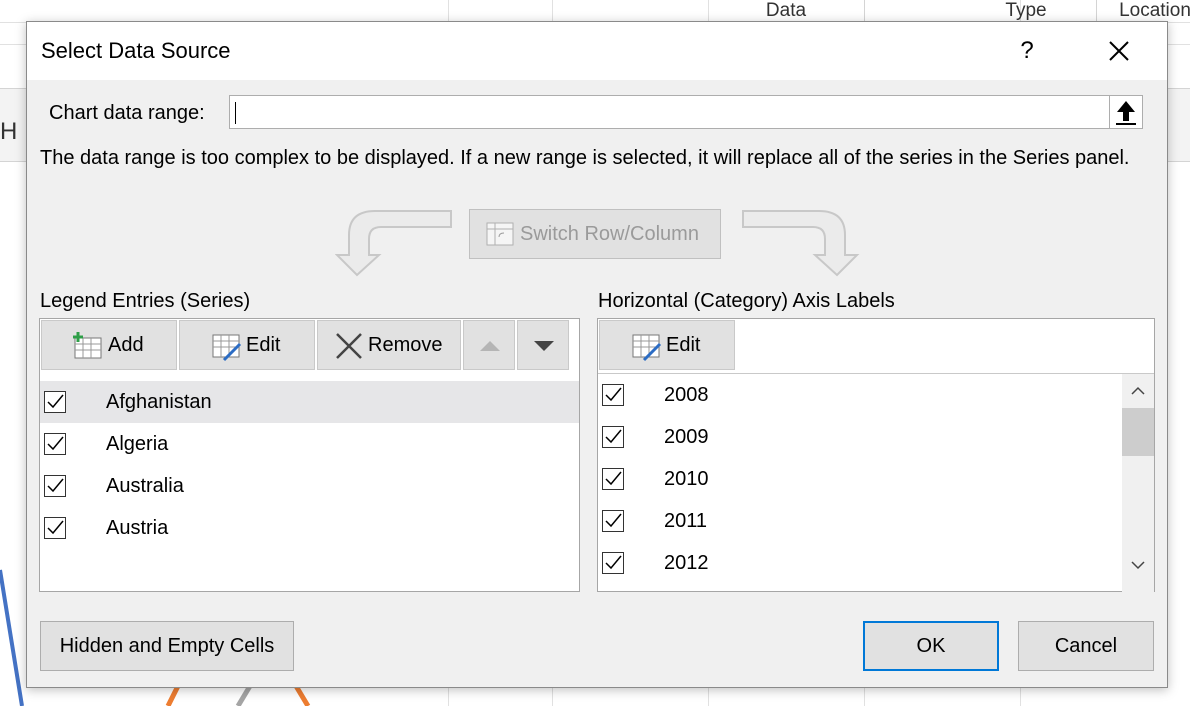 This screenshot has width=1190, height=706. I want to click on scroll-down-icon, so click(1138, 565).